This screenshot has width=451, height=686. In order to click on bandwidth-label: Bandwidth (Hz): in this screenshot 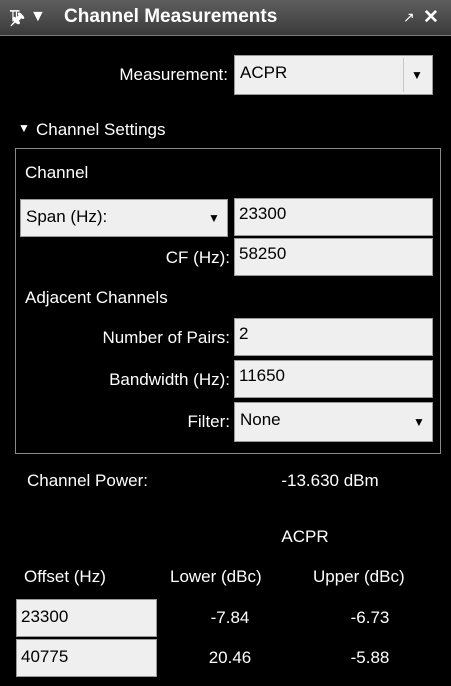, I will do `click(169, 379)`.